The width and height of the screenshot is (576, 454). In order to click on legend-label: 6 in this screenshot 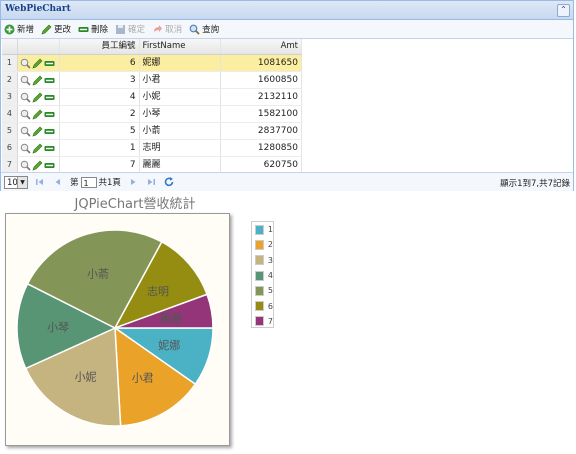, I will do `click(270, 306)`.